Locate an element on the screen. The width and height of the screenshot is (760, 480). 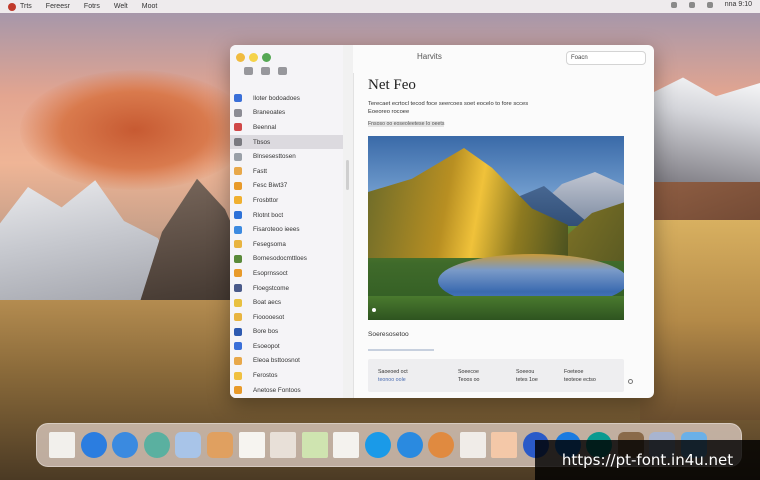
sidebar-item: Fiooooesot is located at coordinates (286, 317).